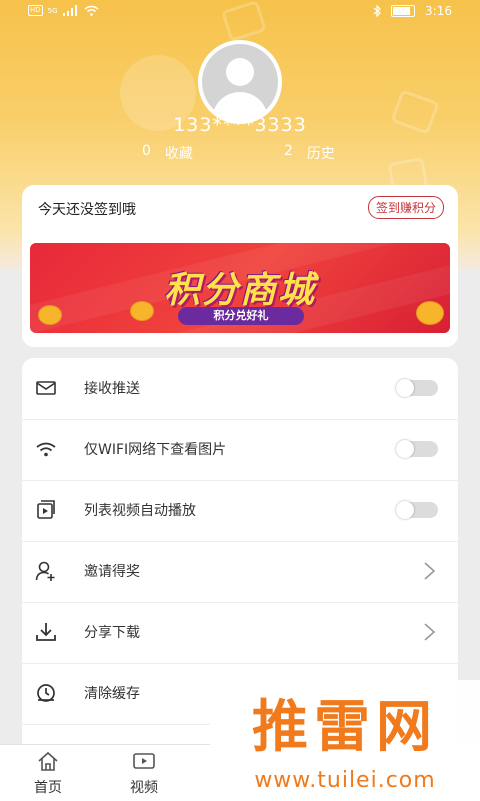 The image size is (480, 801). What do you see at coordinates (146, 151) in the screenshot?
I see `stat-count: 0` at bounding box center [146, 151].